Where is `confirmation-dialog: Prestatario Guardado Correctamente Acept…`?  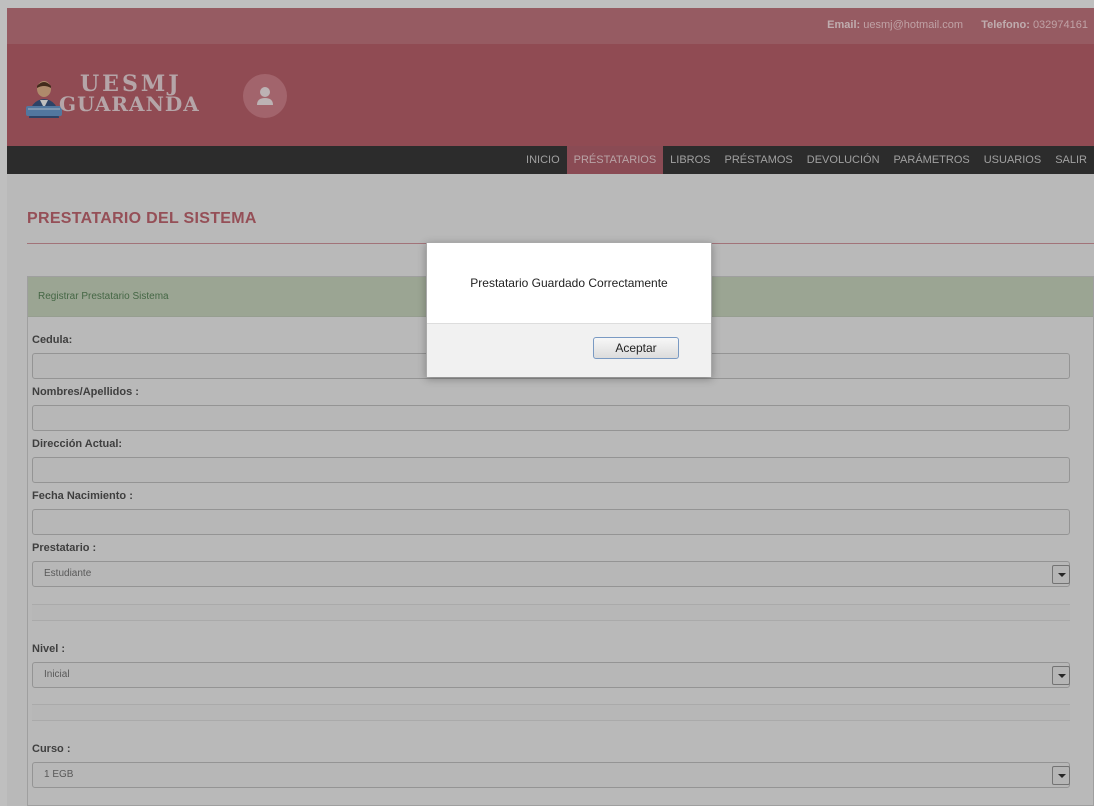 confirmation-dialog: Prestatario Guardado Correctamente Acept… is located at coordinates (569, 309).